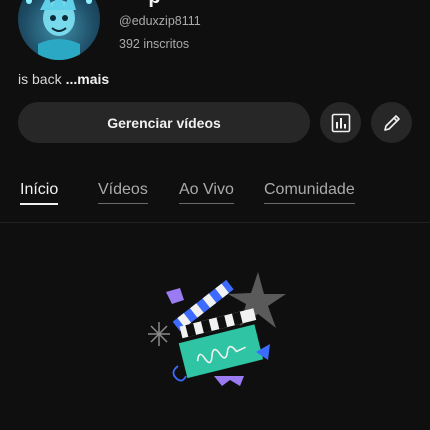 The image size is (430, 430). Describe the element at coordinates (123, 192) in the screenshot. I see `tab-videos: Vídeos` at that location.